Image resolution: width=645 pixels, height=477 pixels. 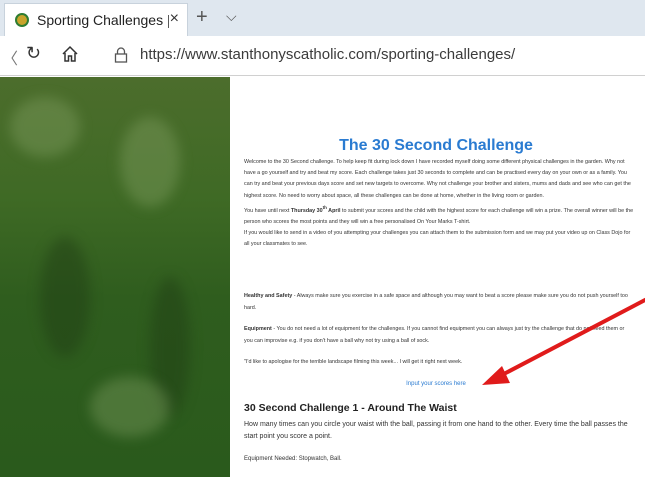 What do you see at coordinates (103, 20) in the screenshot?
I see `tab-title: Sporting Challenges | St` at bounding box center [103, 20].